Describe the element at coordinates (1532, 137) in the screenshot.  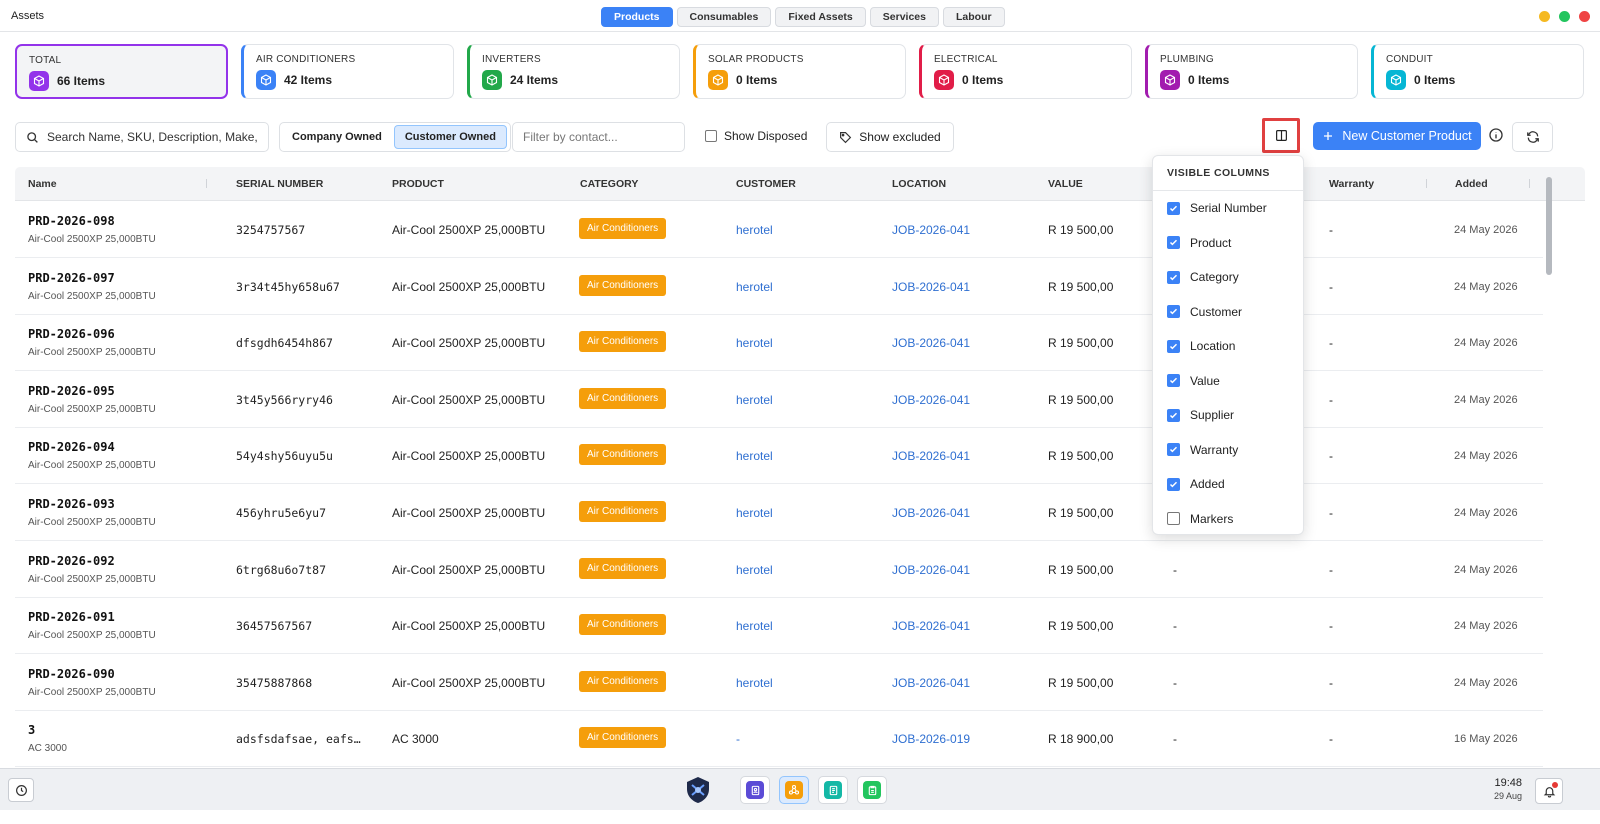
I see `refresh-button` at that location.